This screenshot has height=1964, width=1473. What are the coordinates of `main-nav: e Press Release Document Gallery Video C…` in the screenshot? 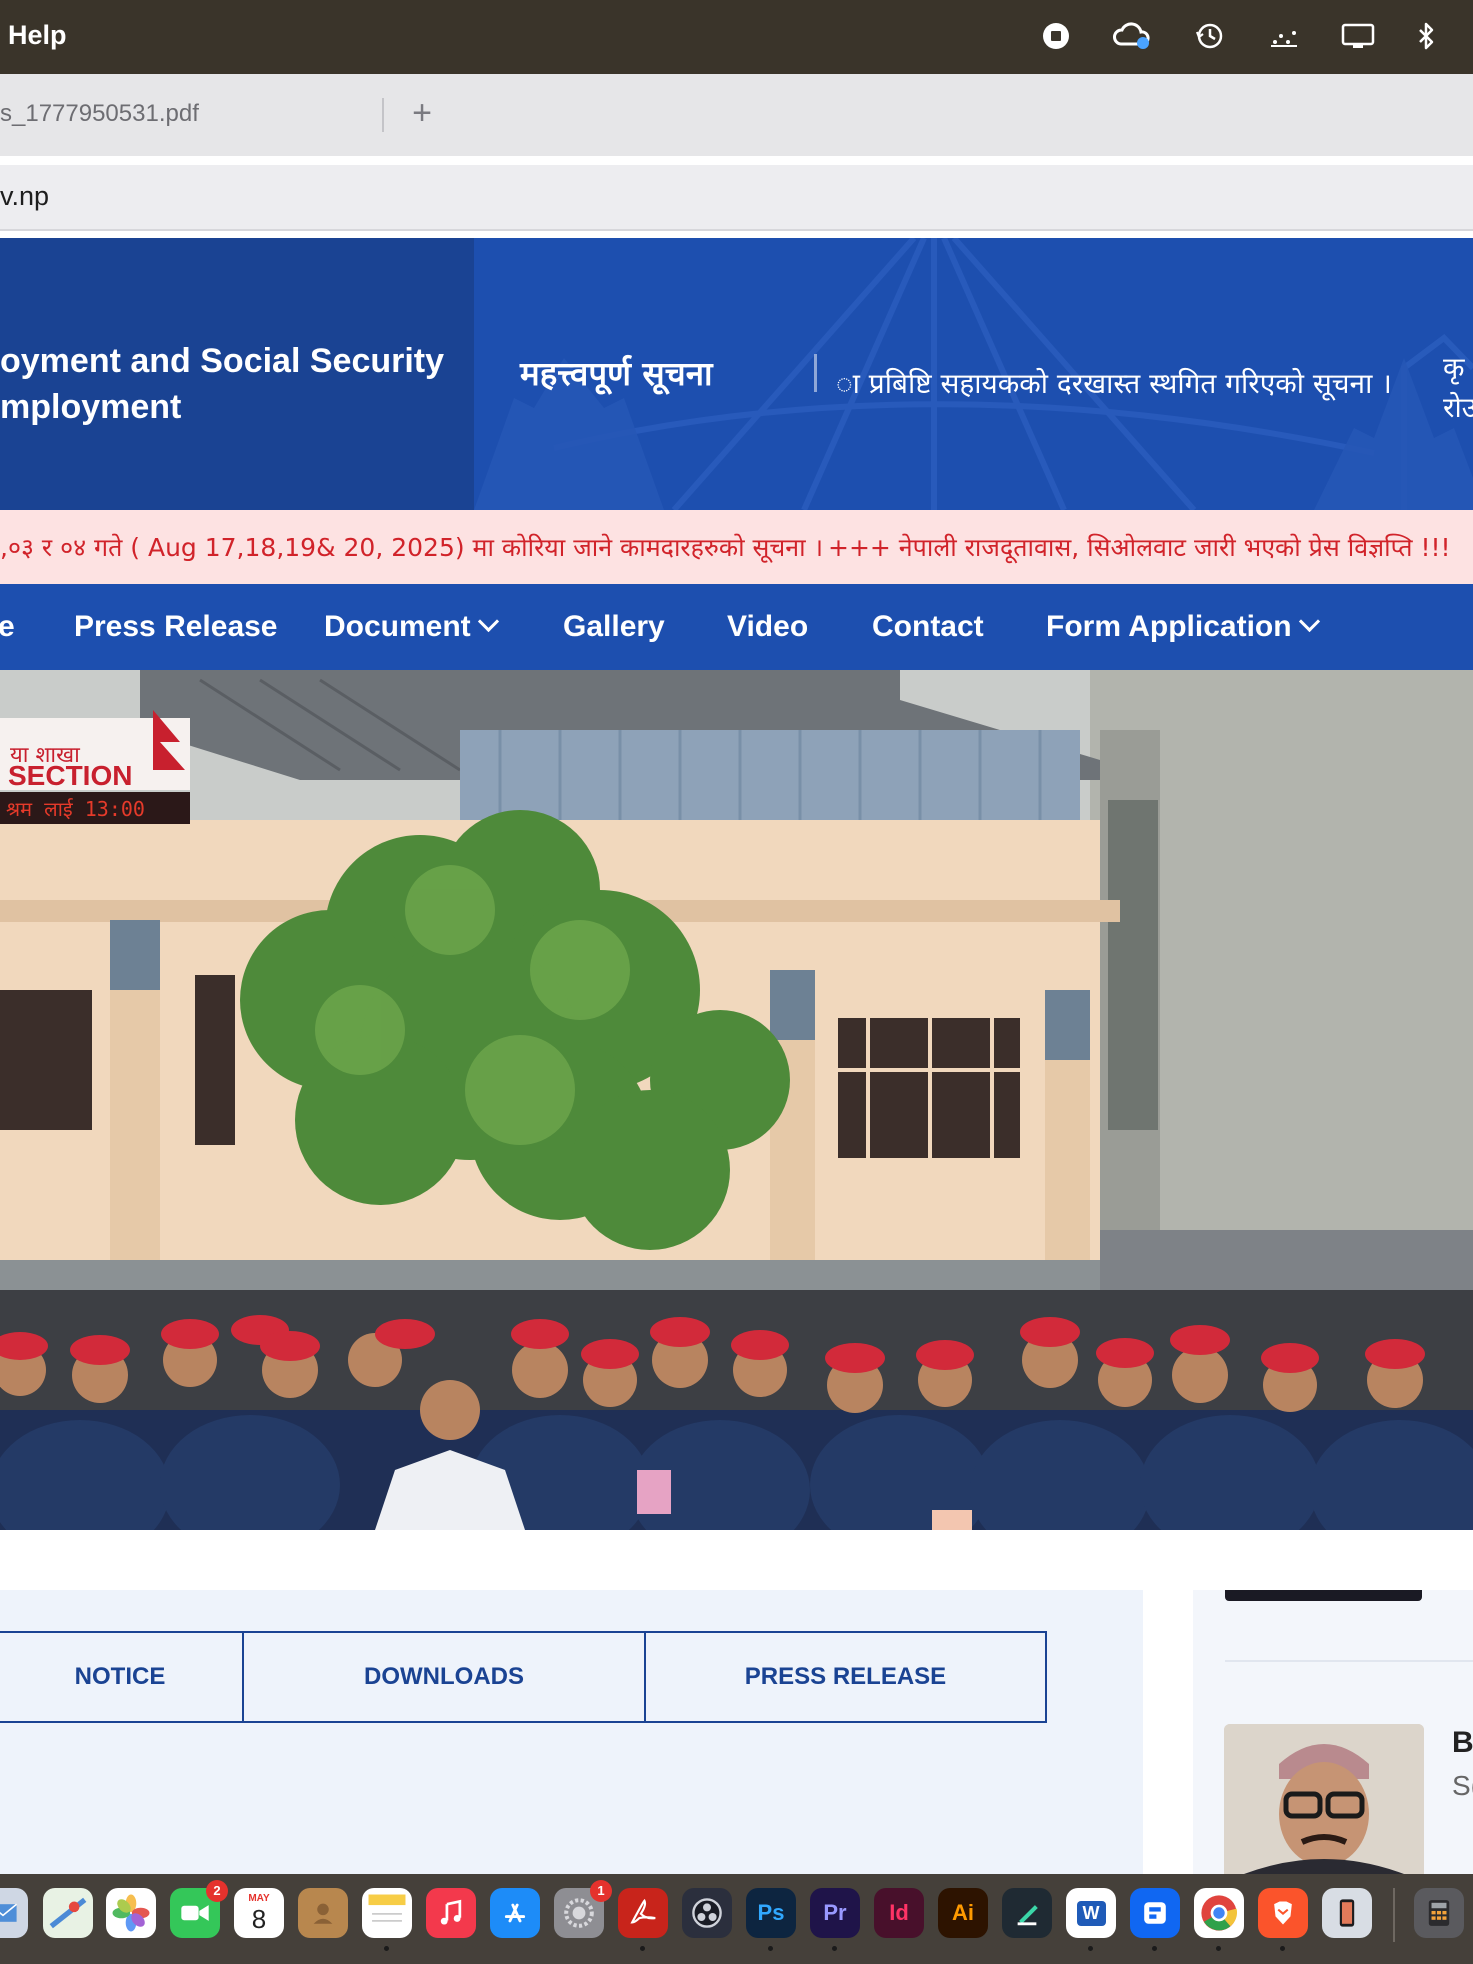 It's located at (736, 627).